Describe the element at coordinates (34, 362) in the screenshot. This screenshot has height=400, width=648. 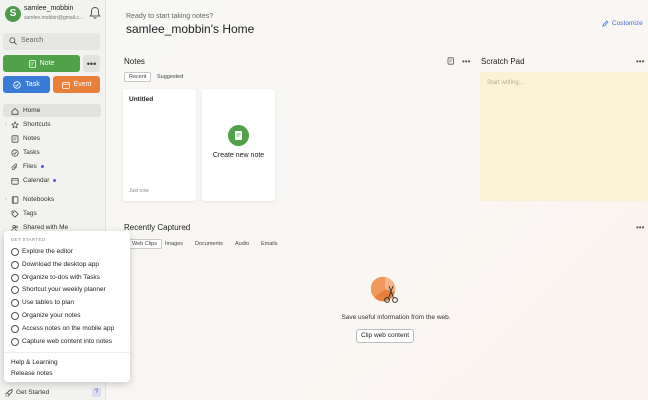
I see `help-learning-link: Help & Learning` at that location.